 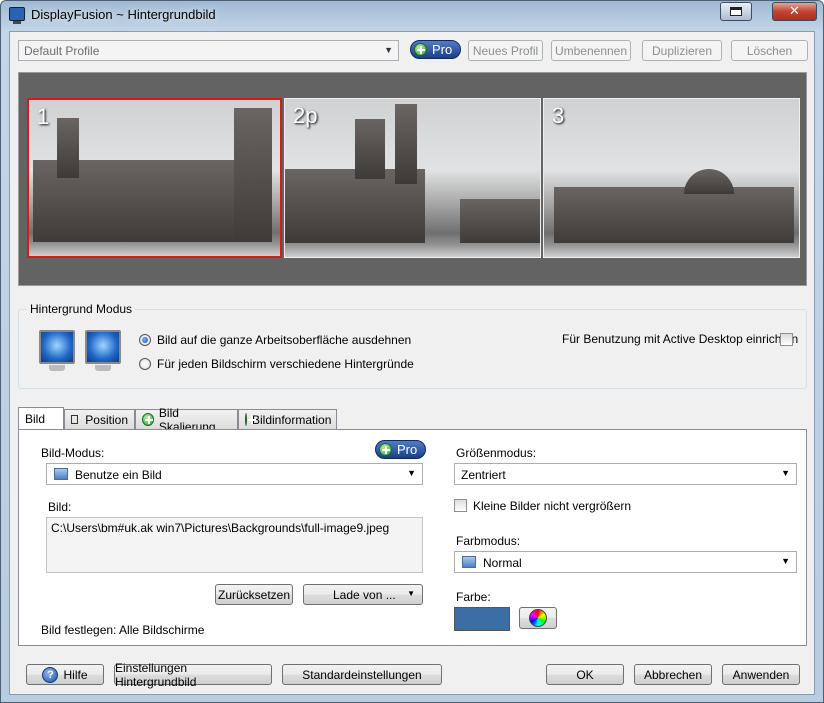 I want to click on profile-select-value: Default Profile, so click(x=62, y=51).